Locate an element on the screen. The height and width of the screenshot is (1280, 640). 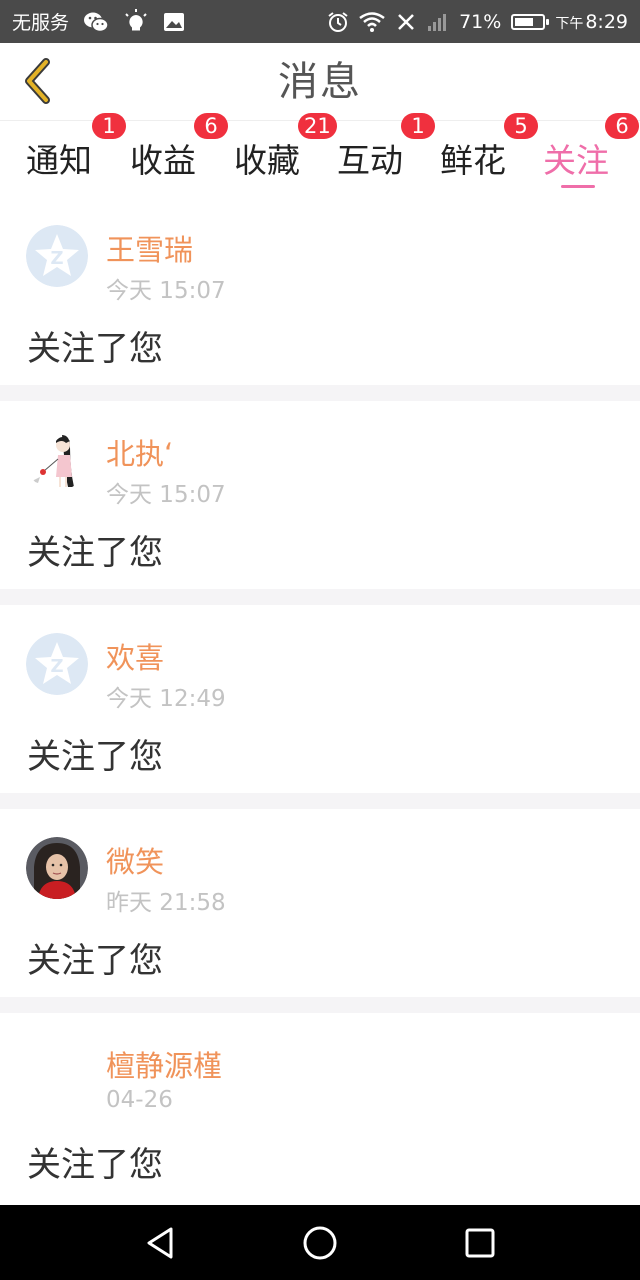
user-name: 微笑 is located at coordinates (135, 860).